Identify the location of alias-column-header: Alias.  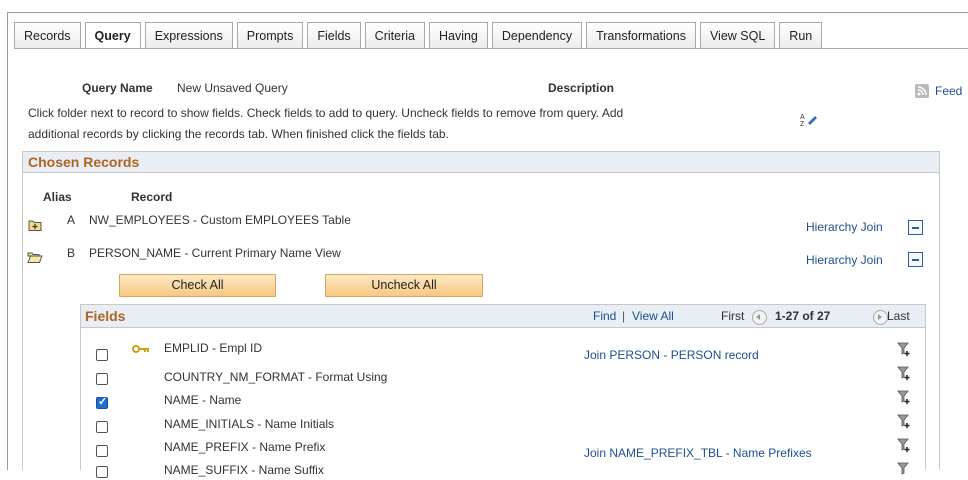
(57, 197).